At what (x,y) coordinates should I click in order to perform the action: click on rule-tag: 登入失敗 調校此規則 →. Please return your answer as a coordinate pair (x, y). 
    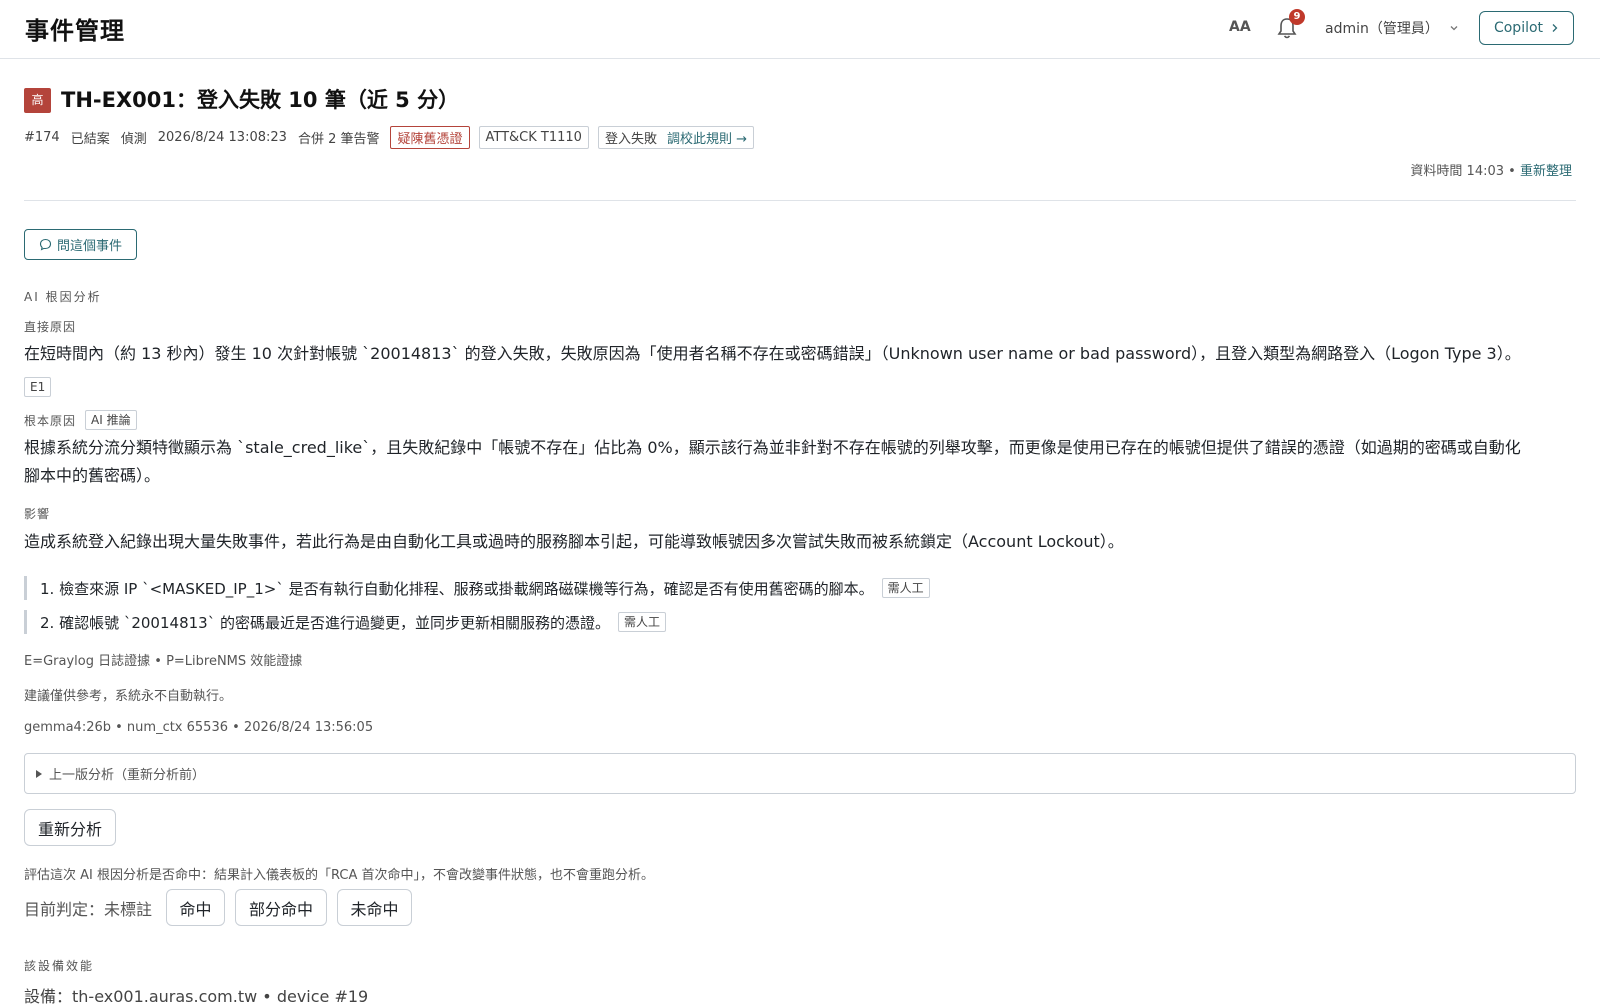
    Looking at the image, I should click on (675, 137).